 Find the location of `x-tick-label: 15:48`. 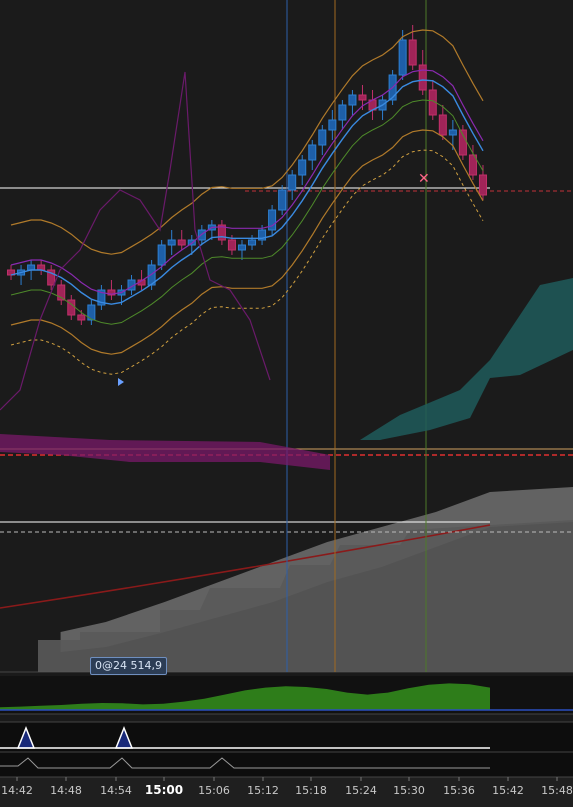

x-tick-label: 15:48 is located at coordinates (557, 790).